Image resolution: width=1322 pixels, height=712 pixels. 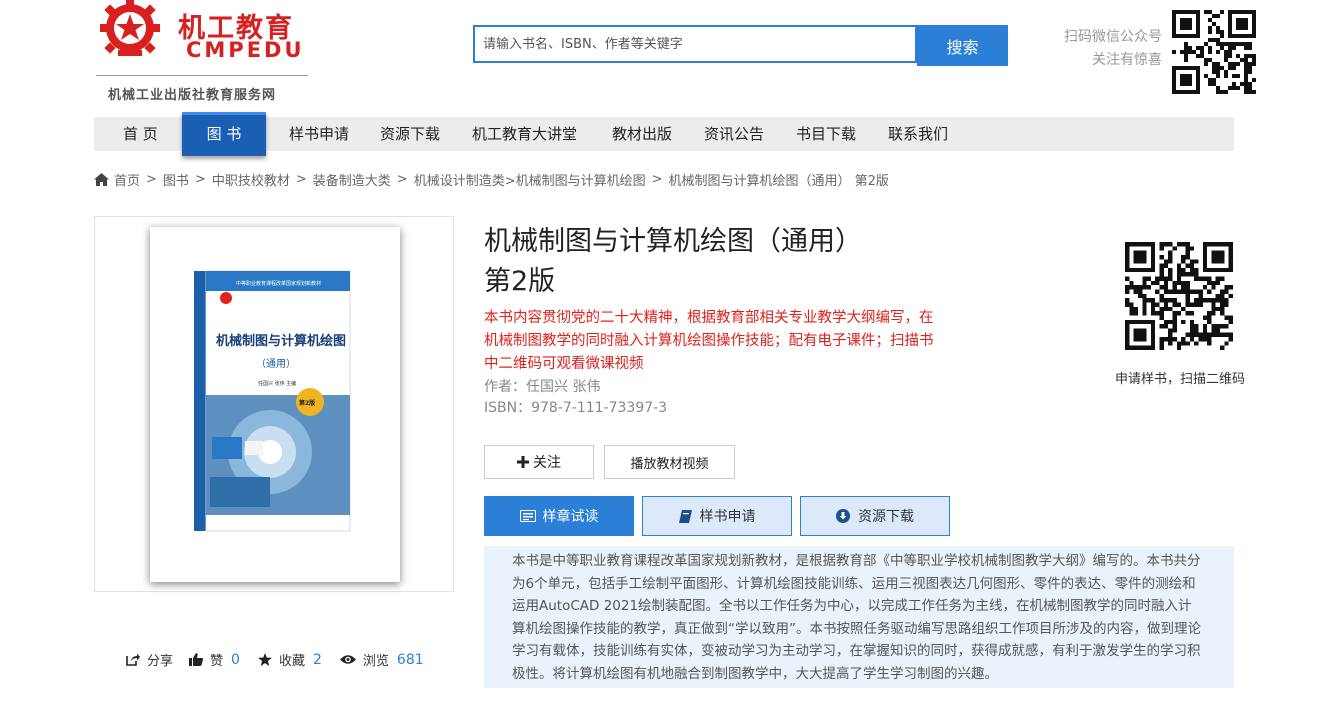 I want to click on view-label: 浏览, so click(x=375, y=661).